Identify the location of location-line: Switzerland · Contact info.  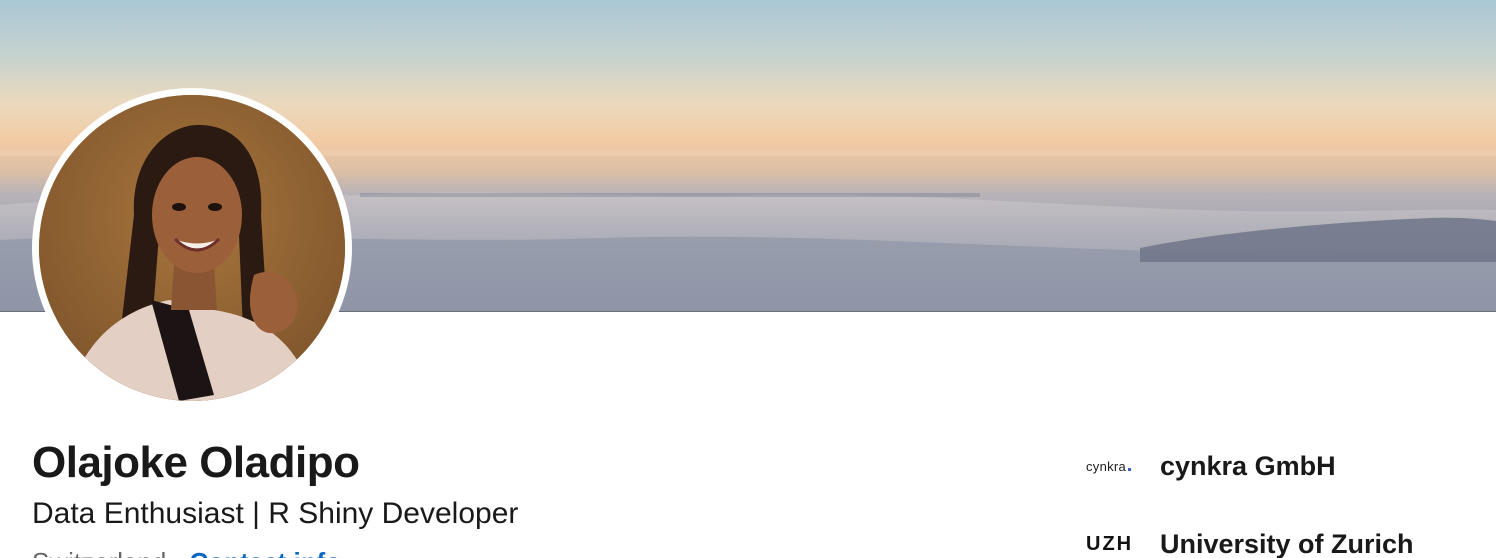
(186, 551).